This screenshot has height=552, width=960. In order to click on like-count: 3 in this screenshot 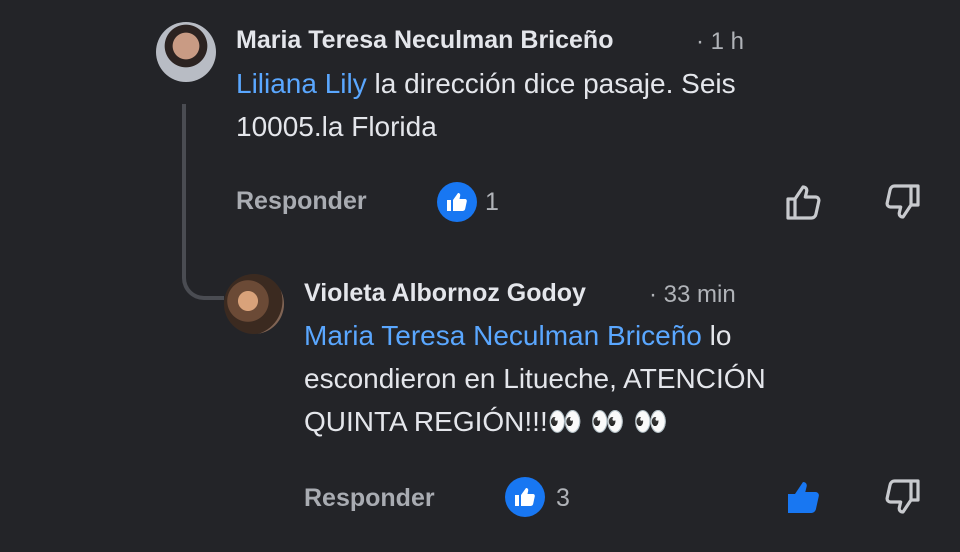, I will do `click(563, 498)`.